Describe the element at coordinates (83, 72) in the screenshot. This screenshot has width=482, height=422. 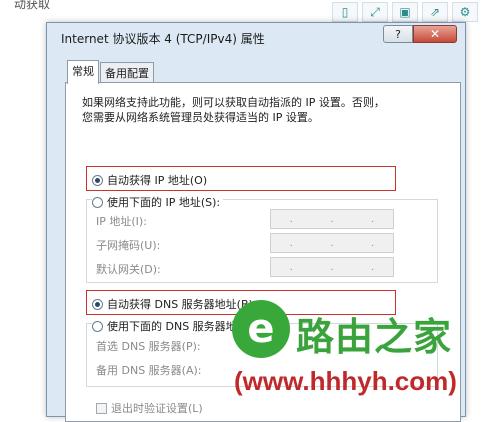
I see `tab-general: 常规` at that location.